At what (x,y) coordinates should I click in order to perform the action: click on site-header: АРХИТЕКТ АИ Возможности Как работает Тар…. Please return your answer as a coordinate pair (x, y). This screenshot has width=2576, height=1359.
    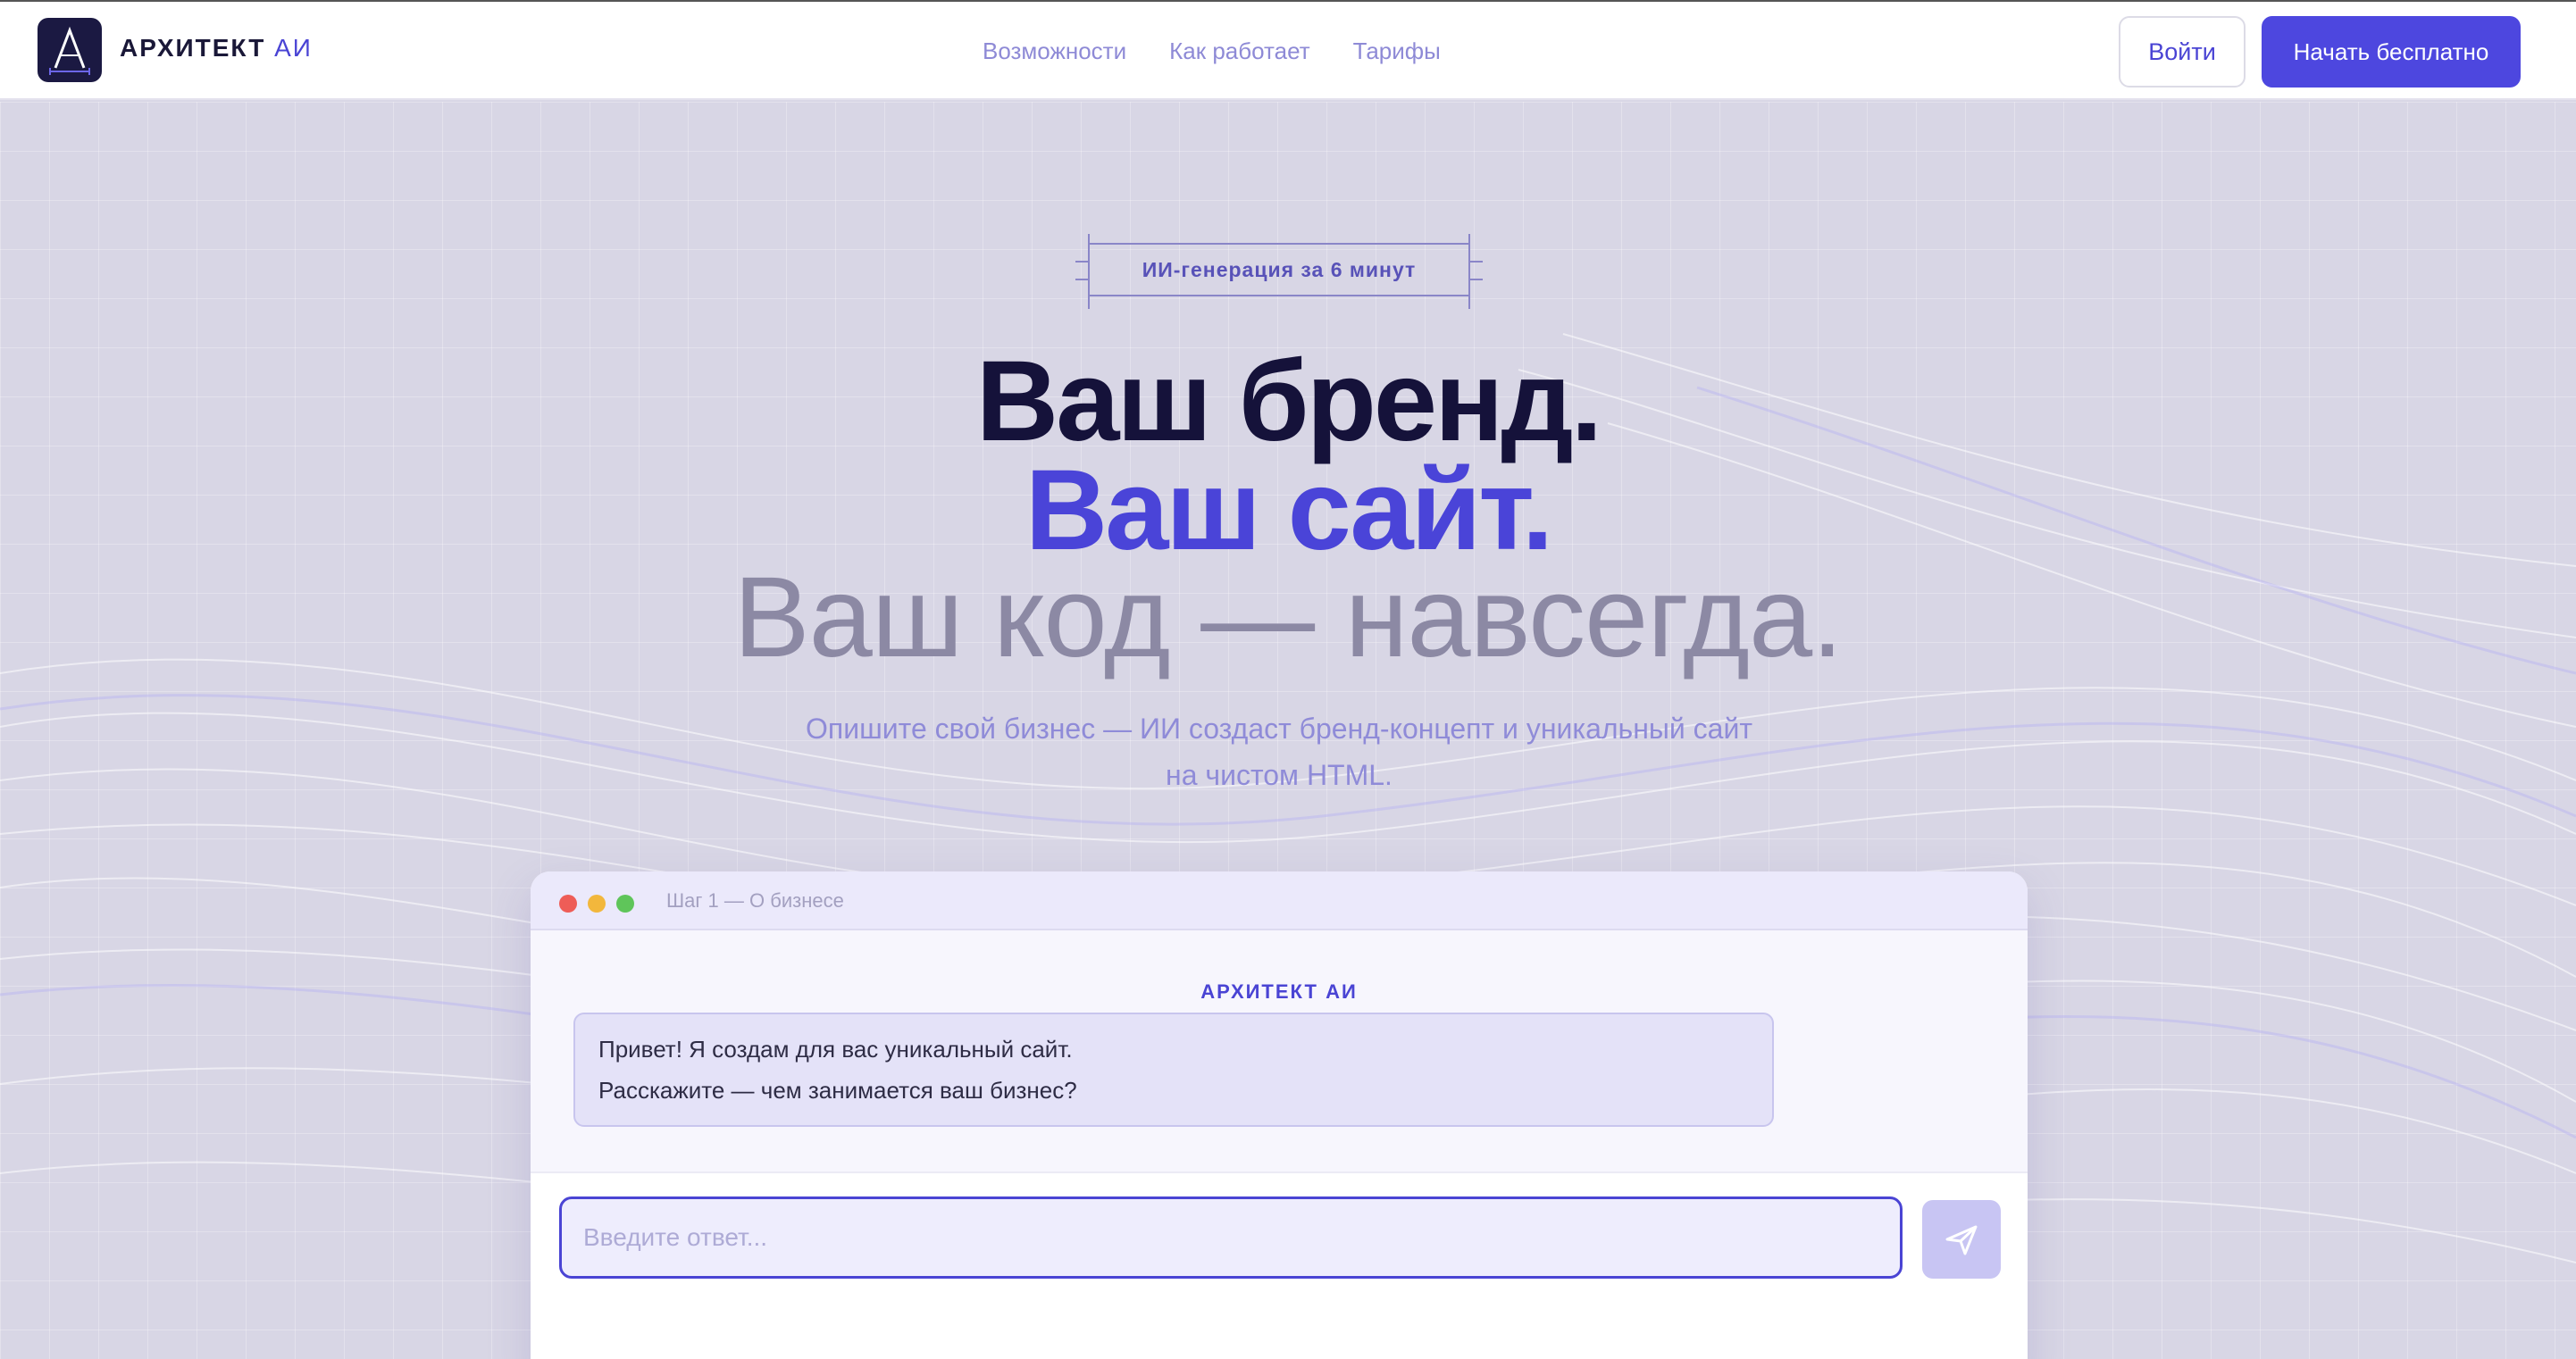
    Looking at the image, I should click on (1288, 51).